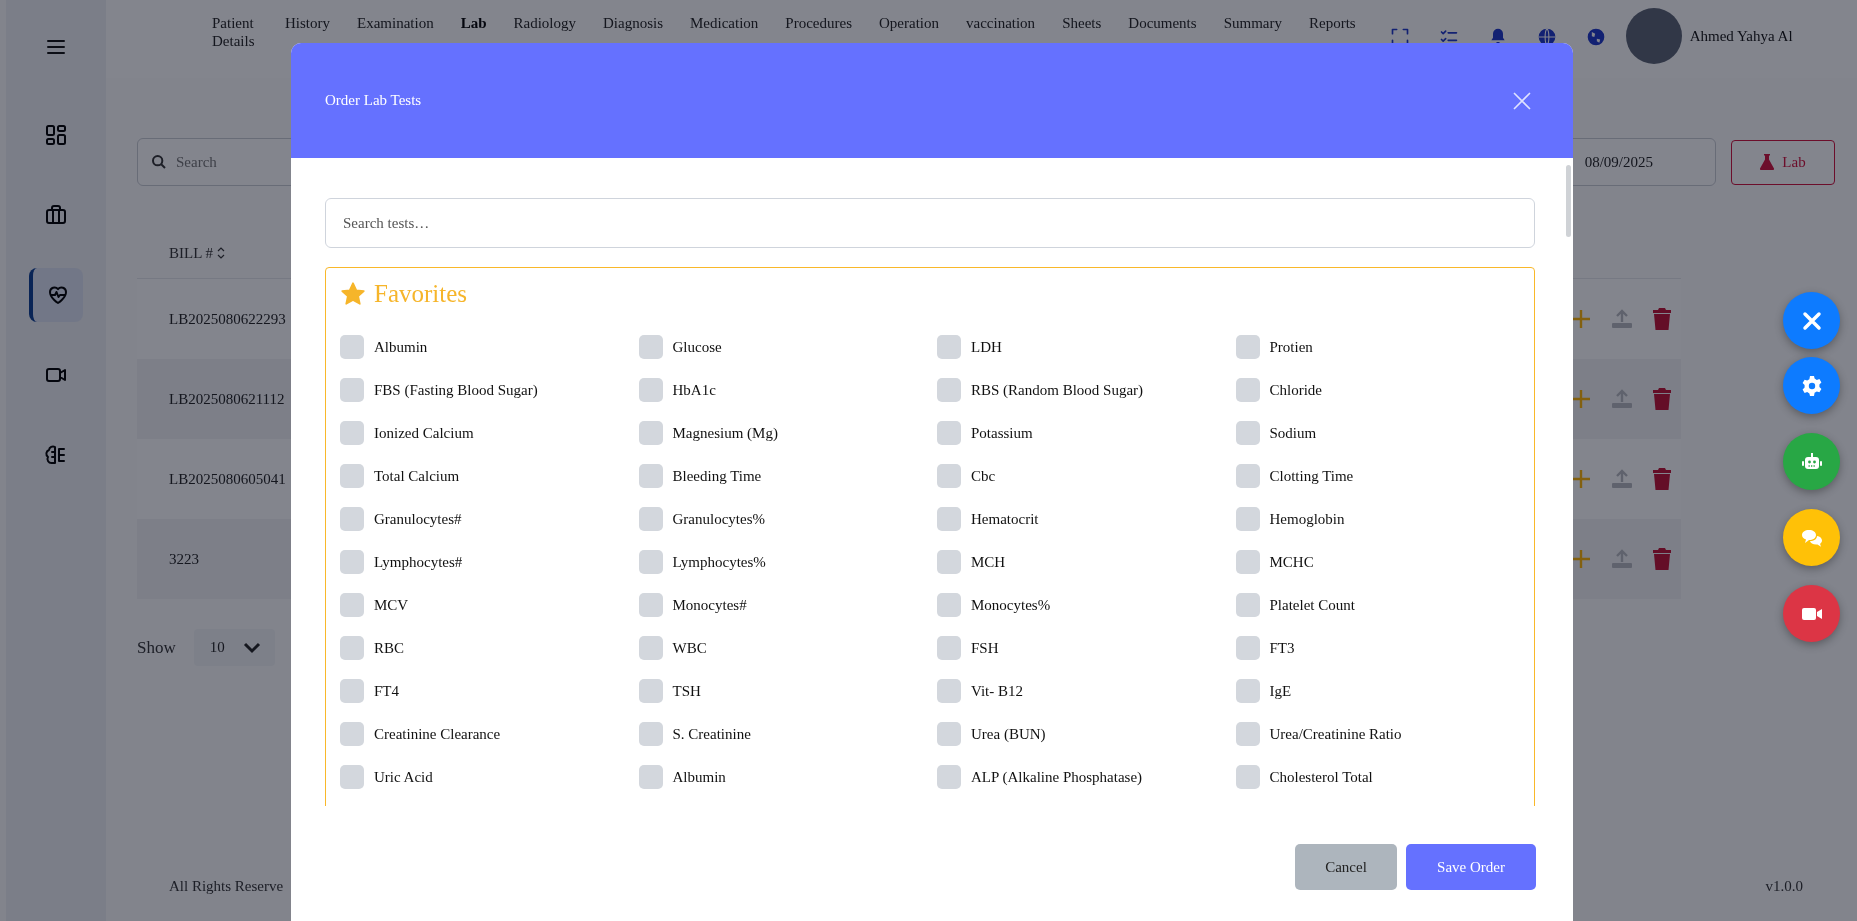 The width and height of the screenshot is (1857, 921). Describe the element at coordinates (1002, 433) in the screenshot. I see `checkbox-label: Potassium` at that location.